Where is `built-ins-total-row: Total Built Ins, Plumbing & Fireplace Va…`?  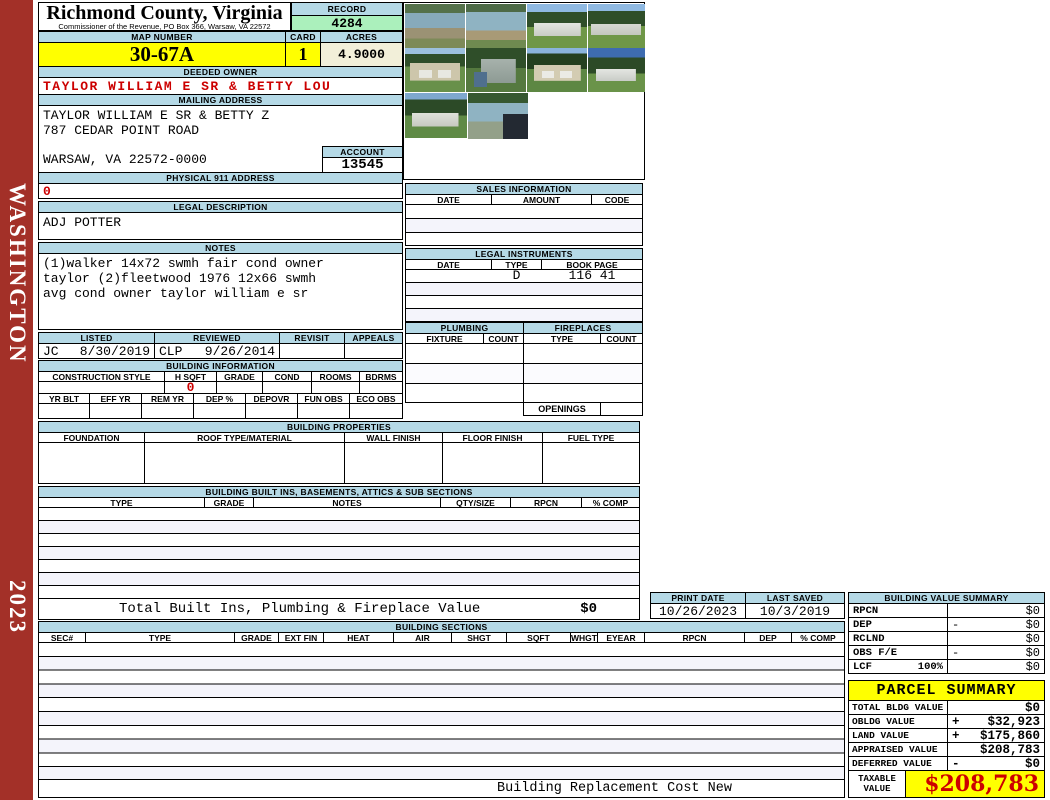
built-ins-total-row: Total Built Ins, Plumbing & Fireplace Va… is located at coordinates (339, 609).